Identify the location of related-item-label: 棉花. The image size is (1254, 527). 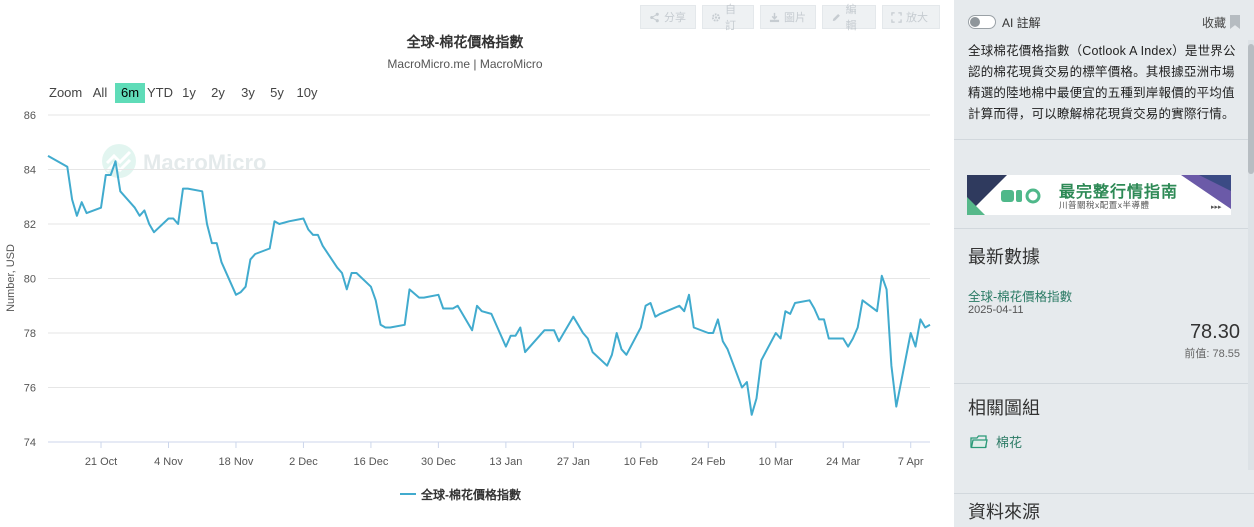
(1009, 442).